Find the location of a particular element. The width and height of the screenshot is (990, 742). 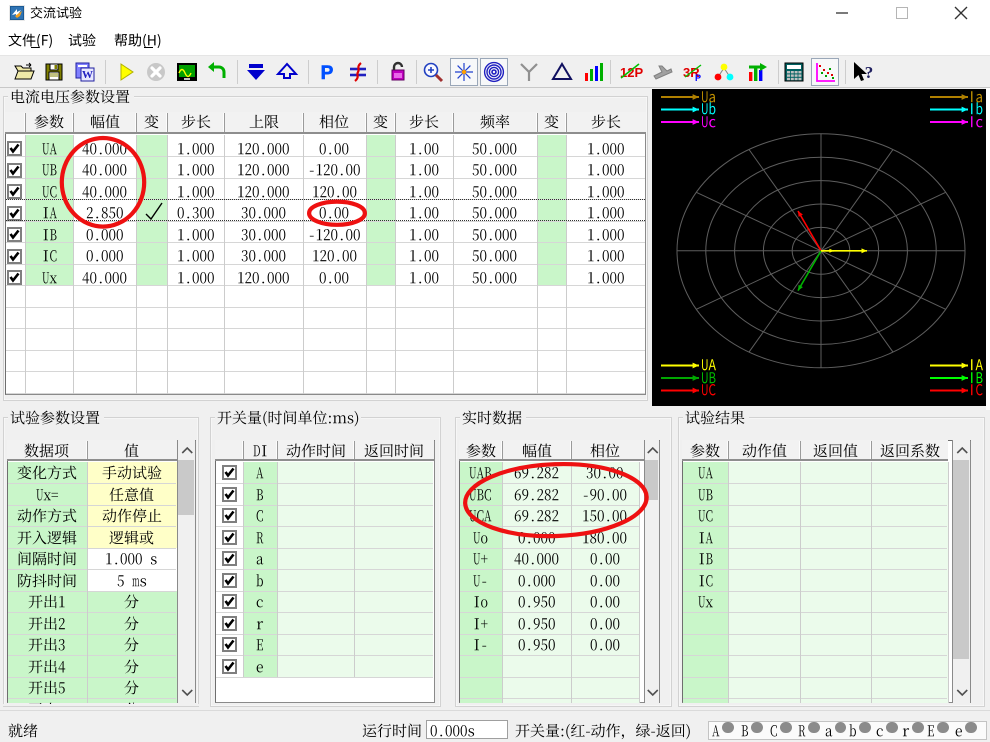

svg-text: 12P is located at coordinates (631, 72).